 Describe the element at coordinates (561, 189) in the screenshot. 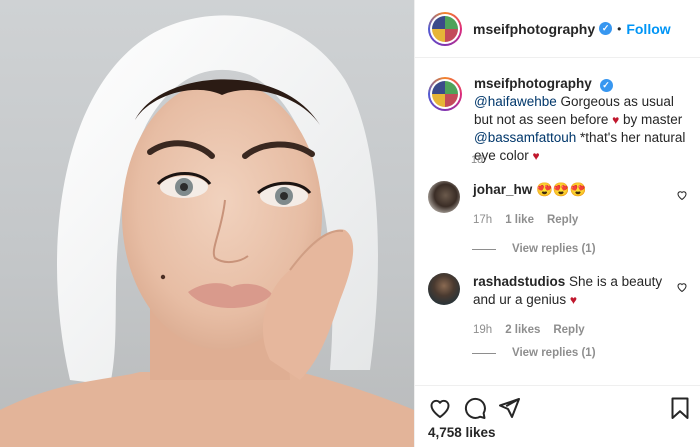

I see `comment-text: 😍😍😍` at that location.